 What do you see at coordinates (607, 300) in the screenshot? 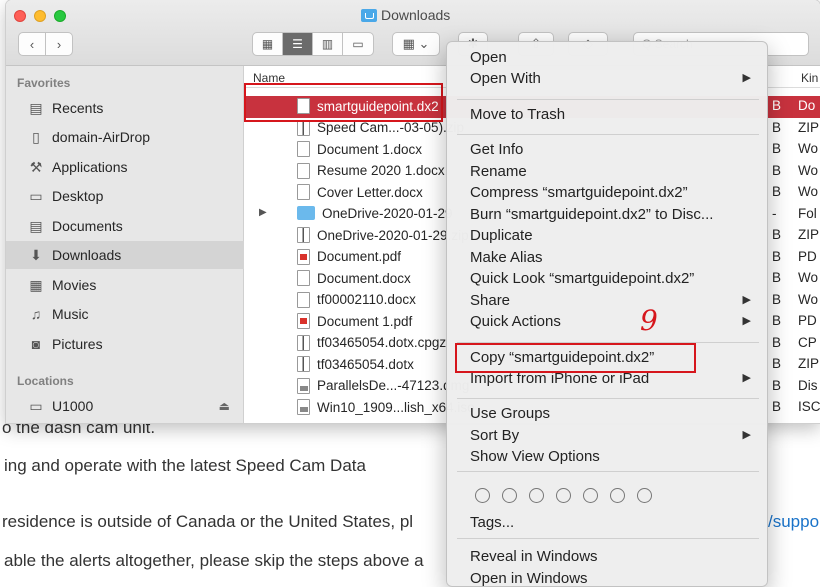
I see `menu-item: Share ▶` at bounding box center [607, 300].